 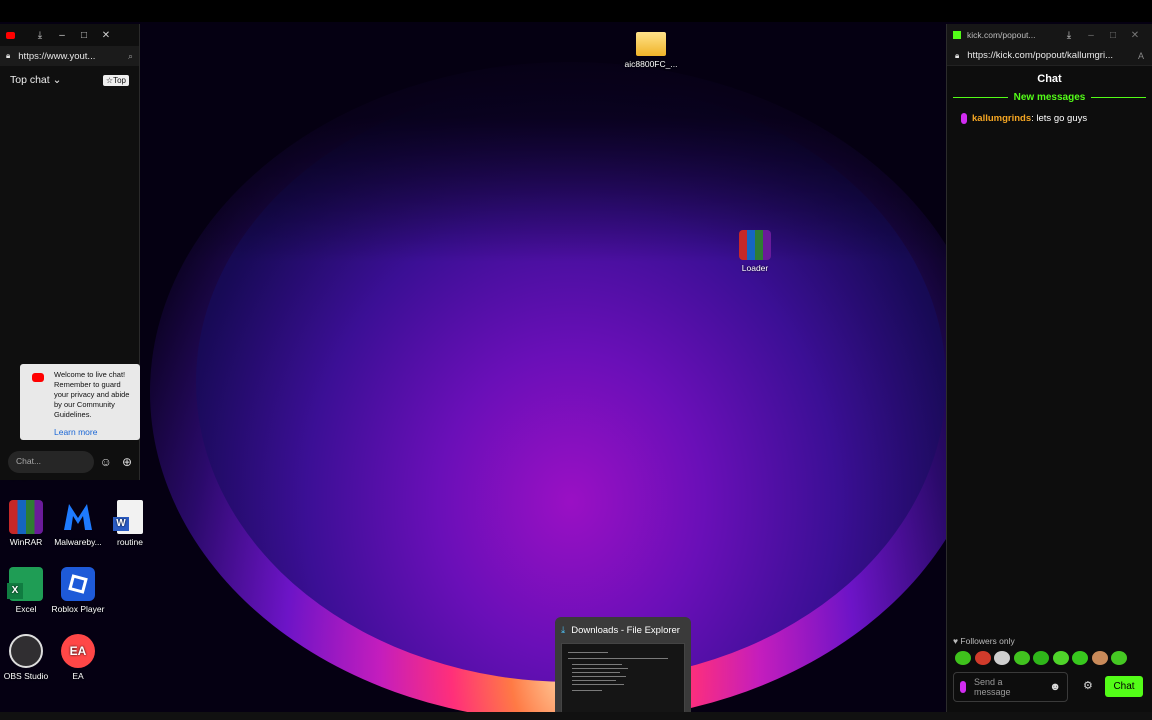 What do you see at coordinates (755, 245) in the screenshot?
I see `winrar-archive-icon` at bounding box center [755, 245].